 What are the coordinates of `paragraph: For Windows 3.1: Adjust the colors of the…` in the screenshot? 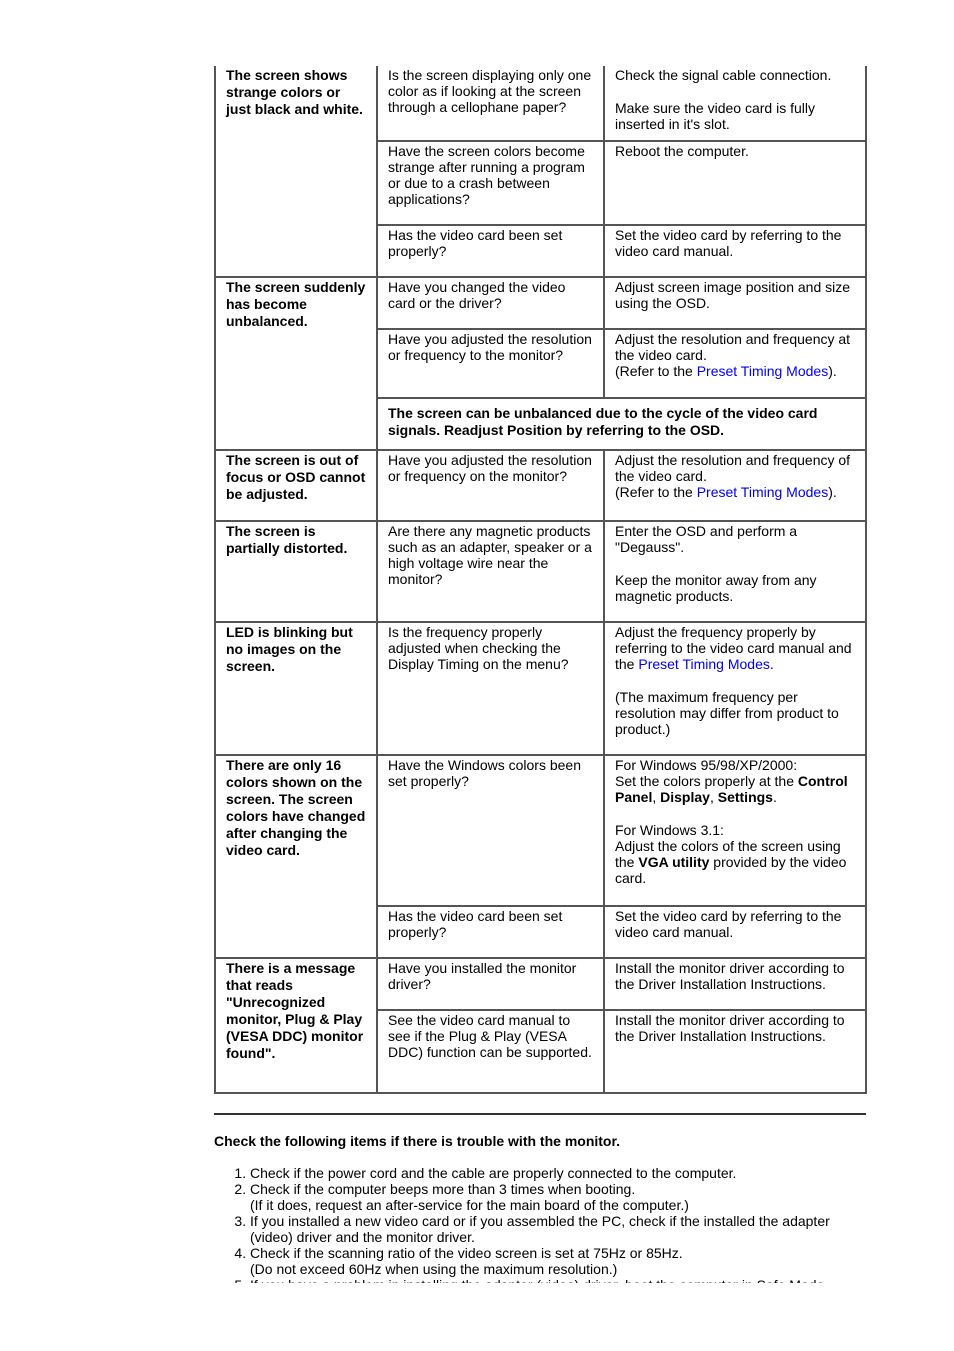 It's located at (736, 854).